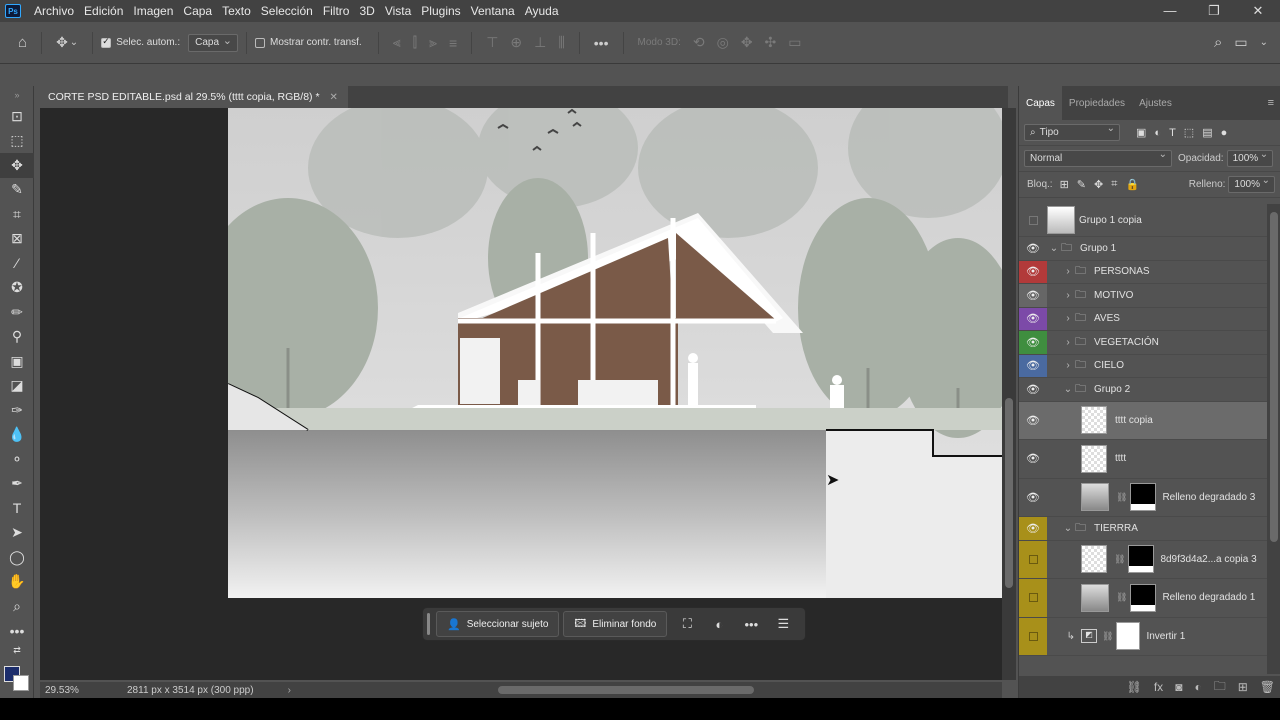 This screenshot has height=720, width=1280. I want to click on align-top-icon: ⊤, so click(492, 42).